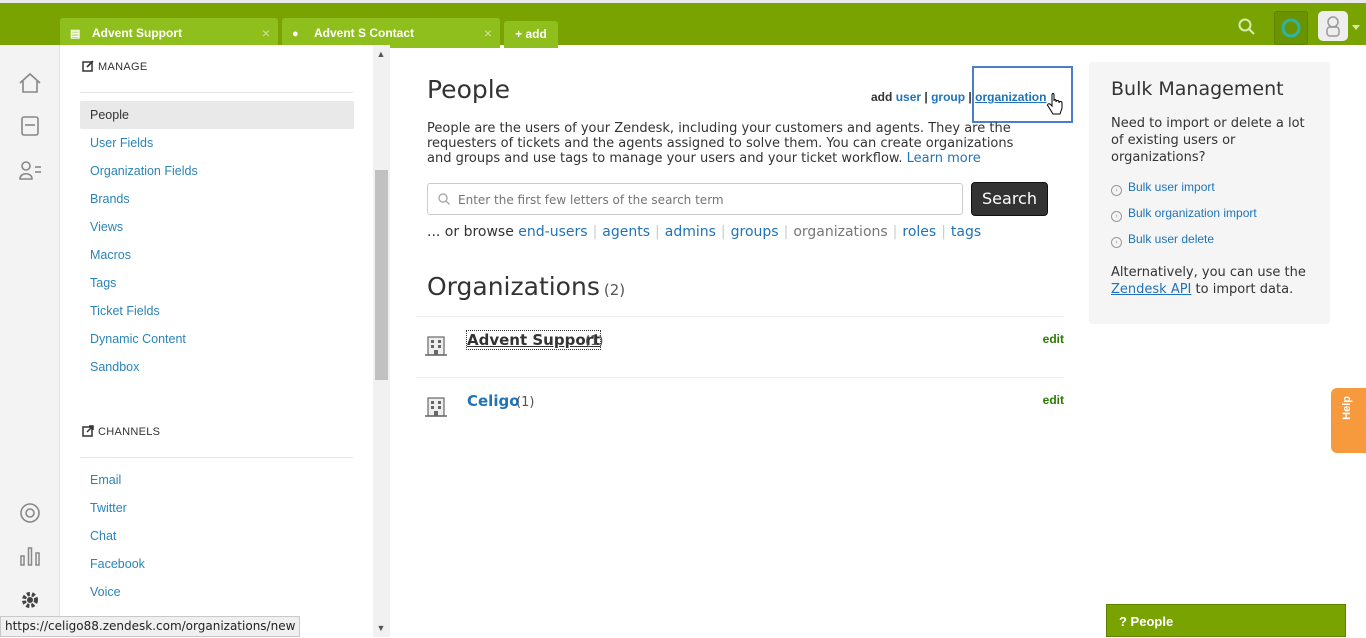 This screenshot has height=638, width=1366. I want to click on share-icon, so click(88, 431).